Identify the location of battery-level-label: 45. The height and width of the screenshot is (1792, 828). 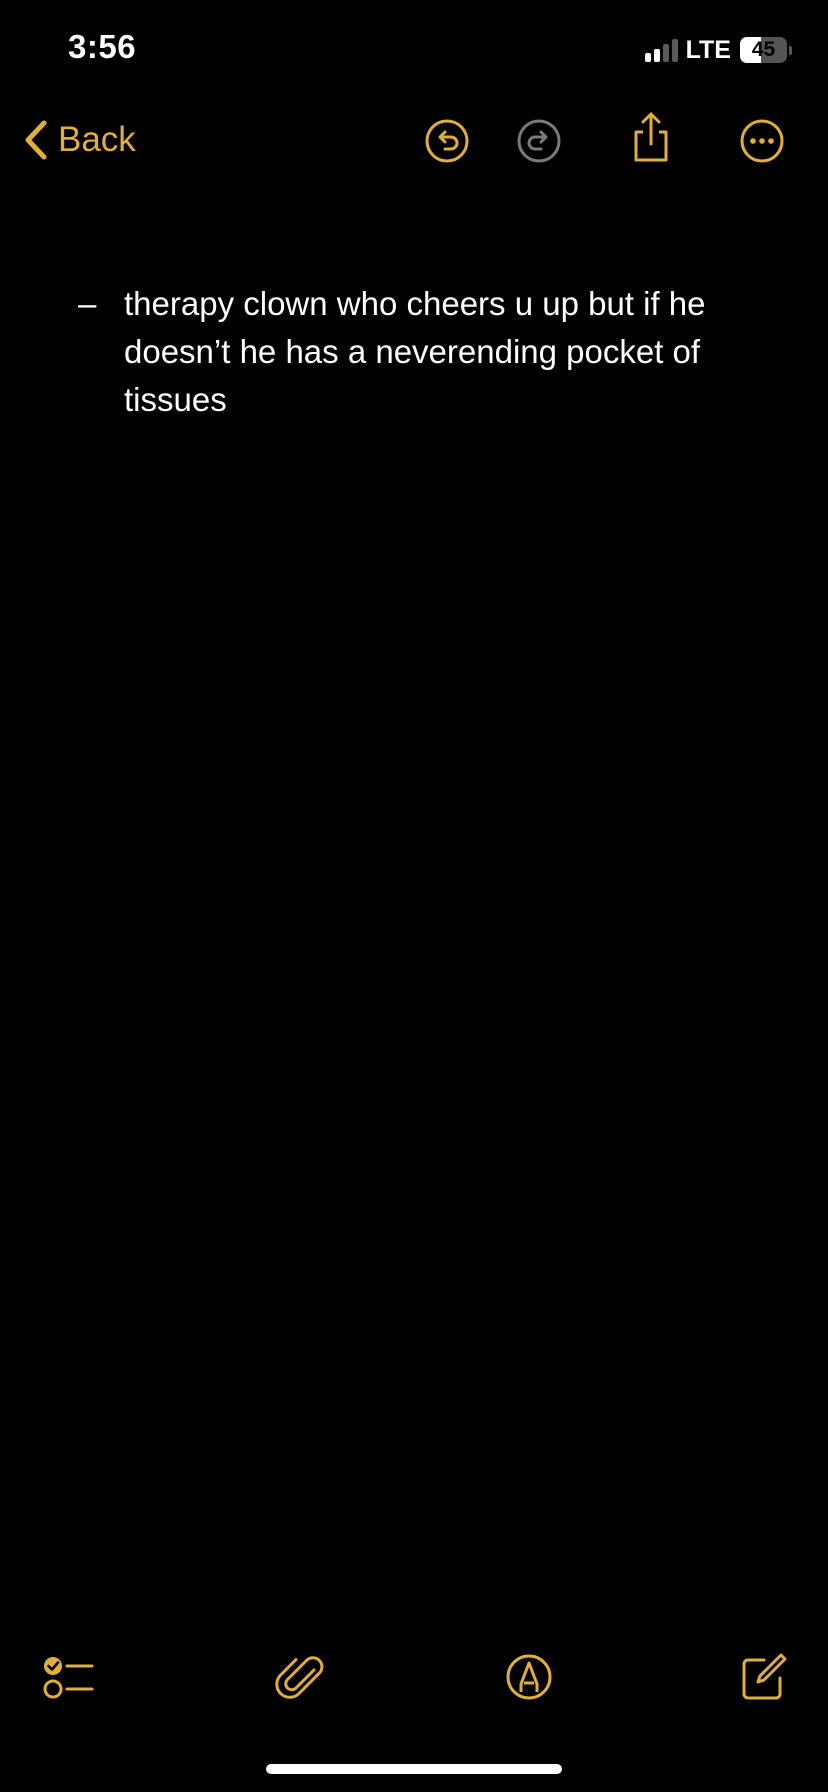
(763, 49).